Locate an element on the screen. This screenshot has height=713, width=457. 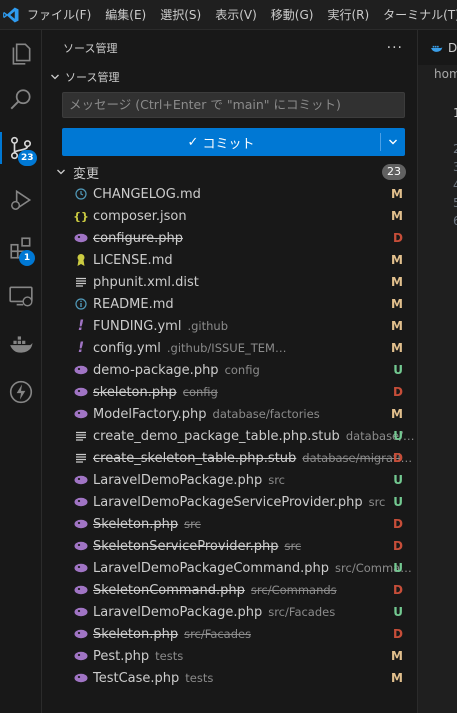
changes-label: 変更 is located at coordinates (86, 174).